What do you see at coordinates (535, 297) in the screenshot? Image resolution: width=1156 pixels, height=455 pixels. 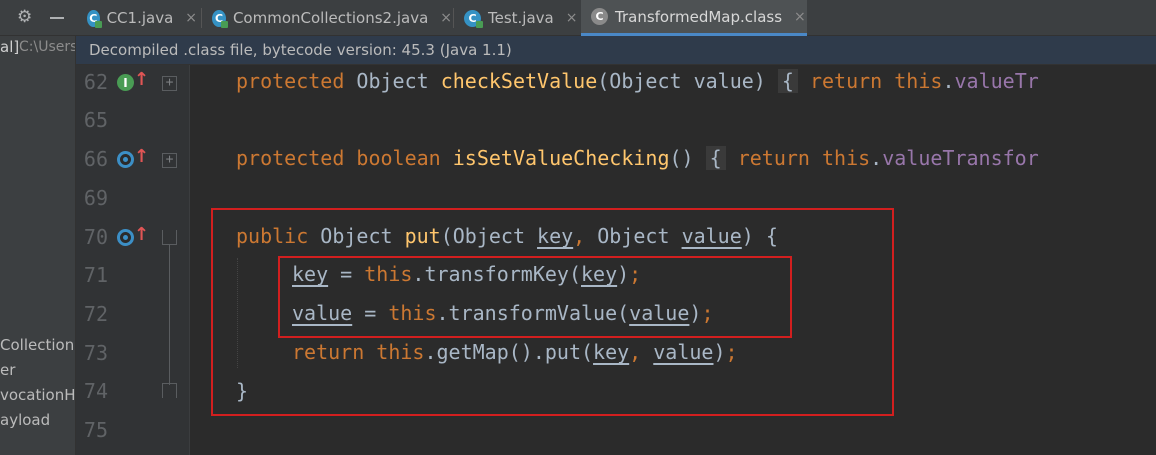 I see `highlight-box-transform-calls` at bounding box center [535, 297].